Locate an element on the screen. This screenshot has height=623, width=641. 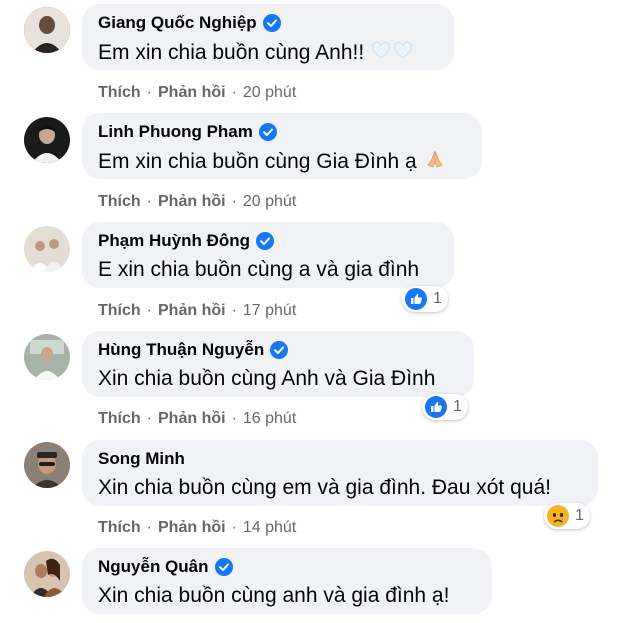
commenter-name: Song Minh is located at coordinates (141, 459).